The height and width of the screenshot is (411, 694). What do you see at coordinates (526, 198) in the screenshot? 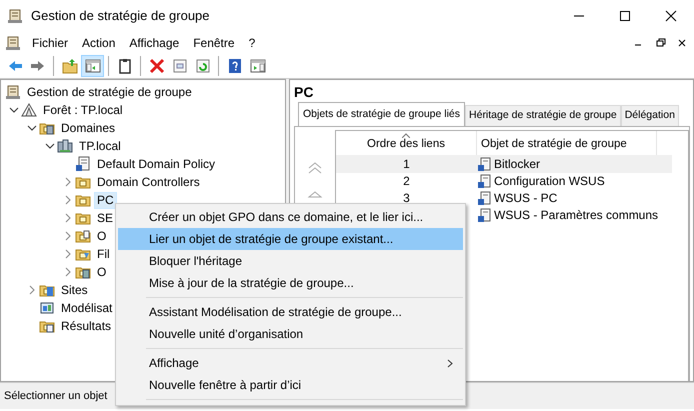
I see `table-cell: WSUS - PC` at bounding box center [526, 198].